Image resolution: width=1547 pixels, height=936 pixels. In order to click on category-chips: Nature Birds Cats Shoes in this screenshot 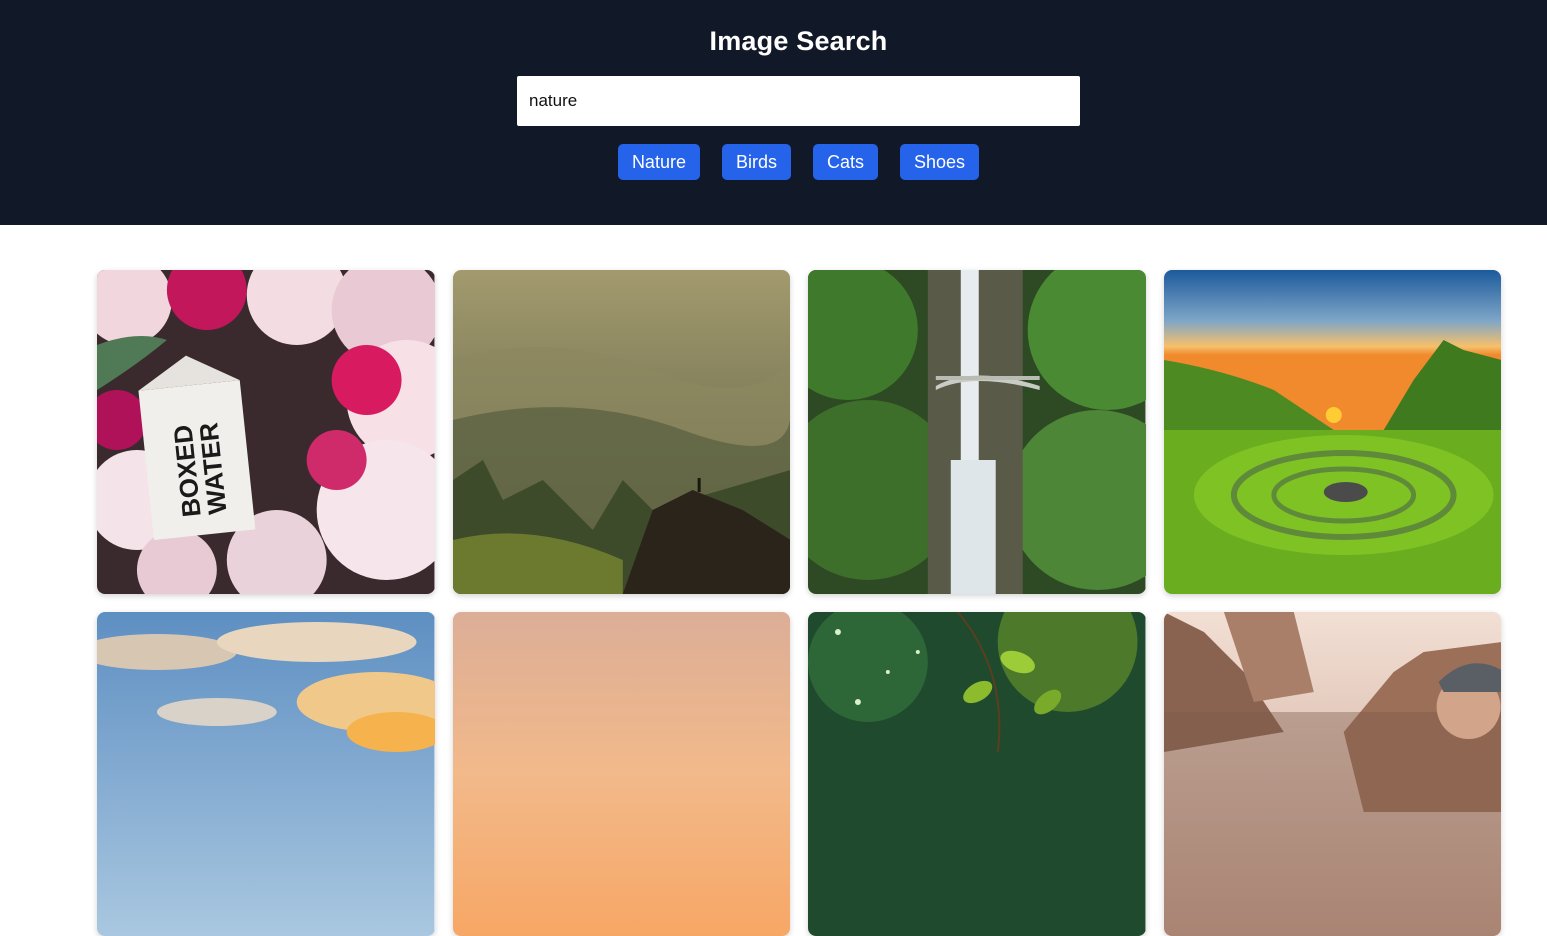, I will do `click(773, 162)`.